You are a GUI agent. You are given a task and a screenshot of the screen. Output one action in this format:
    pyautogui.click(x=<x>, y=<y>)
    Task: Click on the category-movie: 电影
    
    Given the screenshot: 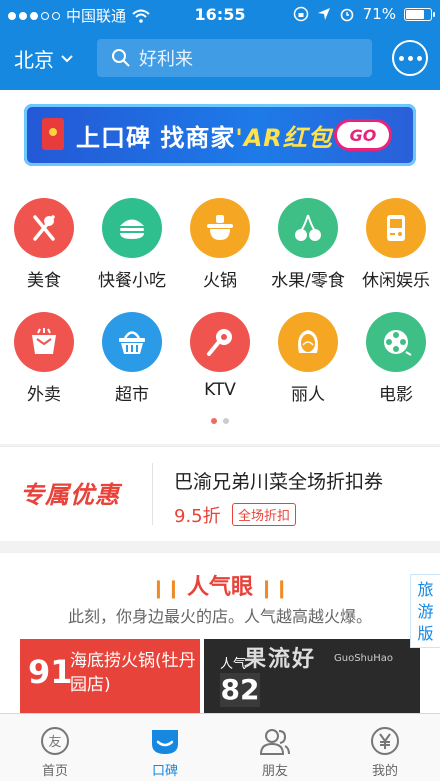 What is the action you would take?
    pyautogui.click(x=396, y=358)
    